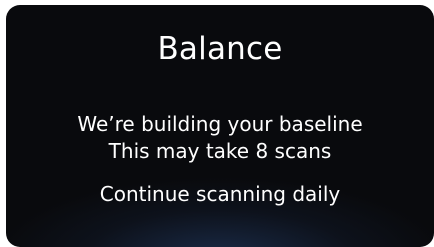  I want to click on baseline-message: We’re building your baseline, so click(220, 124).